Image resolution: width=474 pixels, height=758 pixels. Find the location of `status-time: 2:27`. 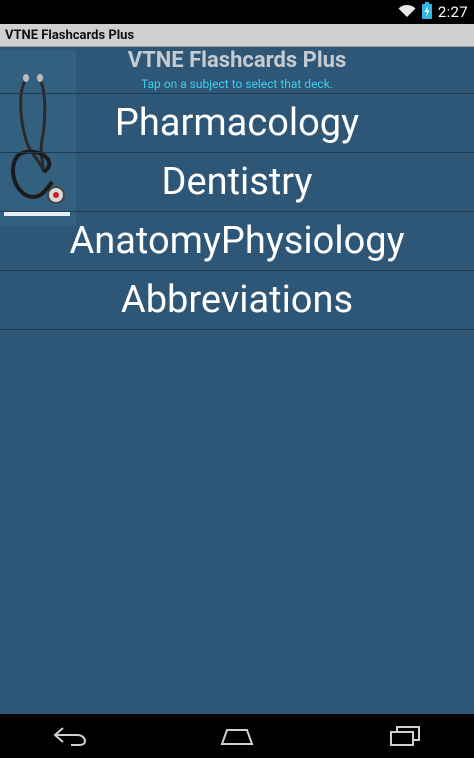

status-time: 2:27 is located at coordinates (452, 12).